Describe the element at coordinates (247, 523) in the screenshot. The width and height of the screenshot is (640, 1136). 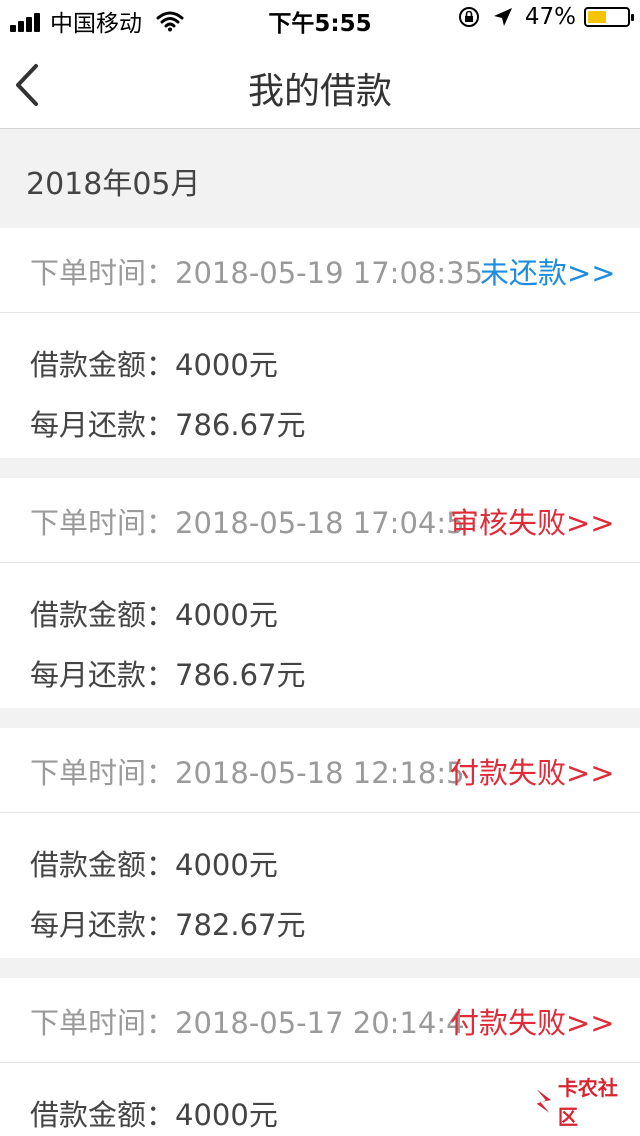
I see `order-time: 下单时间：2018-05-18 17:04:5` at that location.